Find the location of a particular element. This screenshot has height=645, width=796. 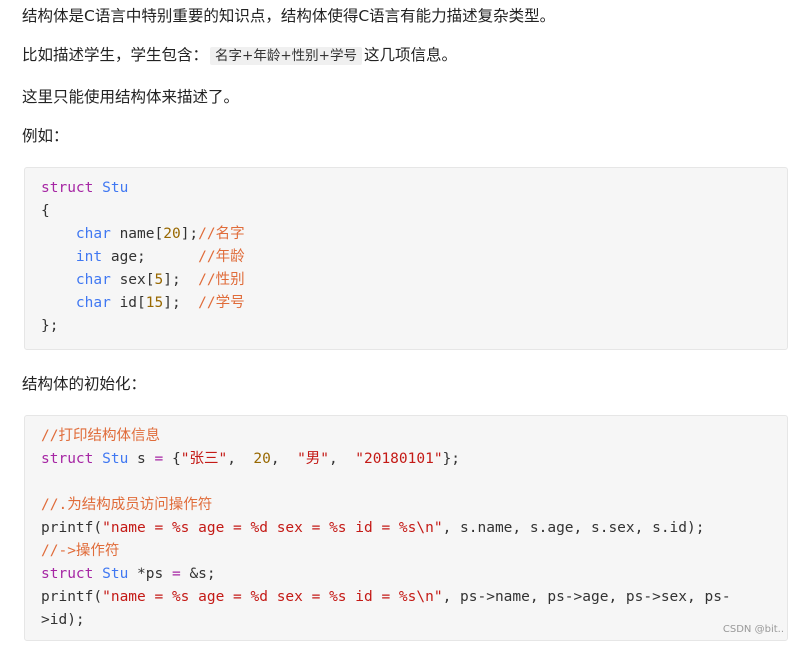

number: 5 is located at coordinates (159, 280).